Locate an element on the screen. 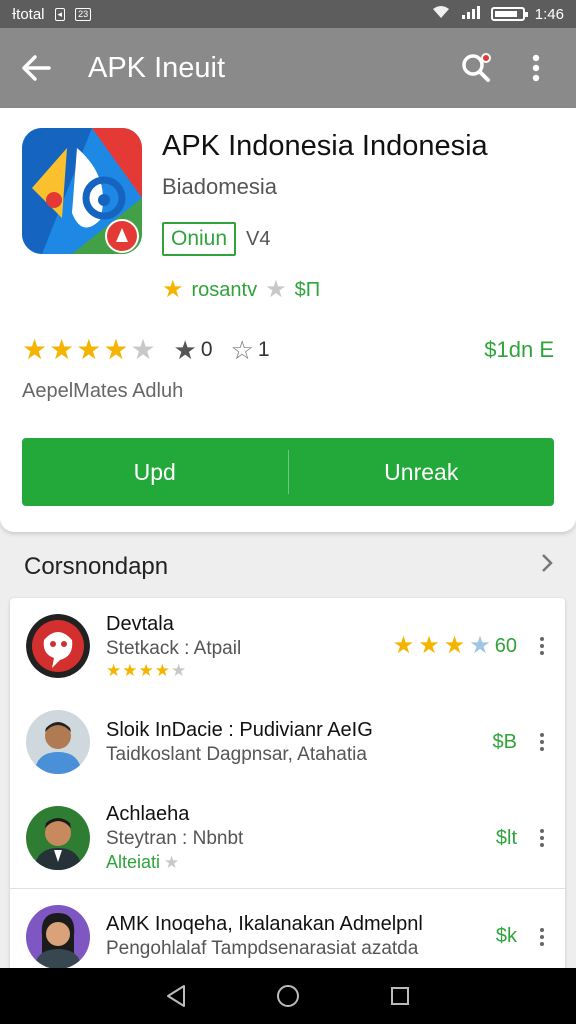 Image resolution: width=576 pixels, height=1024 pixels. system-nav-bar is located at coordinates (288, 996).